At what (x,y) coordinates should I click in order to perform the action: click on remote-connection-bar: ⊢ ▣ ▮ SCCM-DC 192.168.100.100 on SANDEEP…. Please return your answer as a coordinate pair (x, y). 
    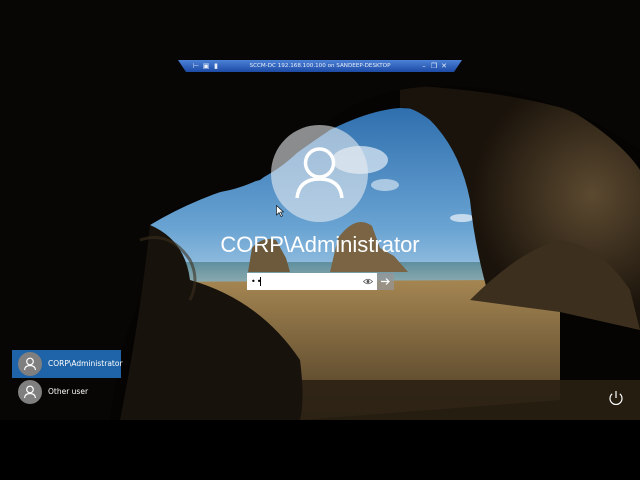
    Looking at the image, I should click on (320, 66).